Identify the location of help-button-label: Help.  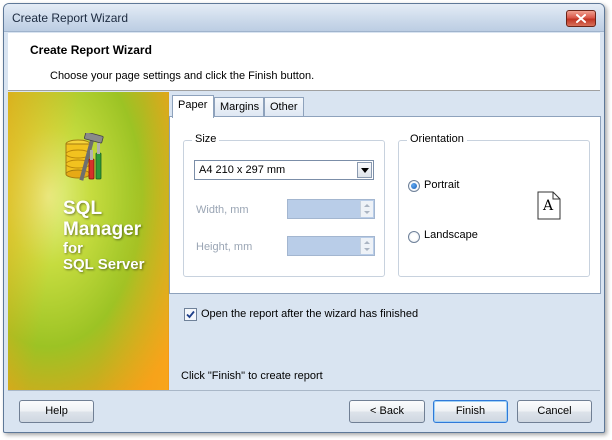
(56, 411).